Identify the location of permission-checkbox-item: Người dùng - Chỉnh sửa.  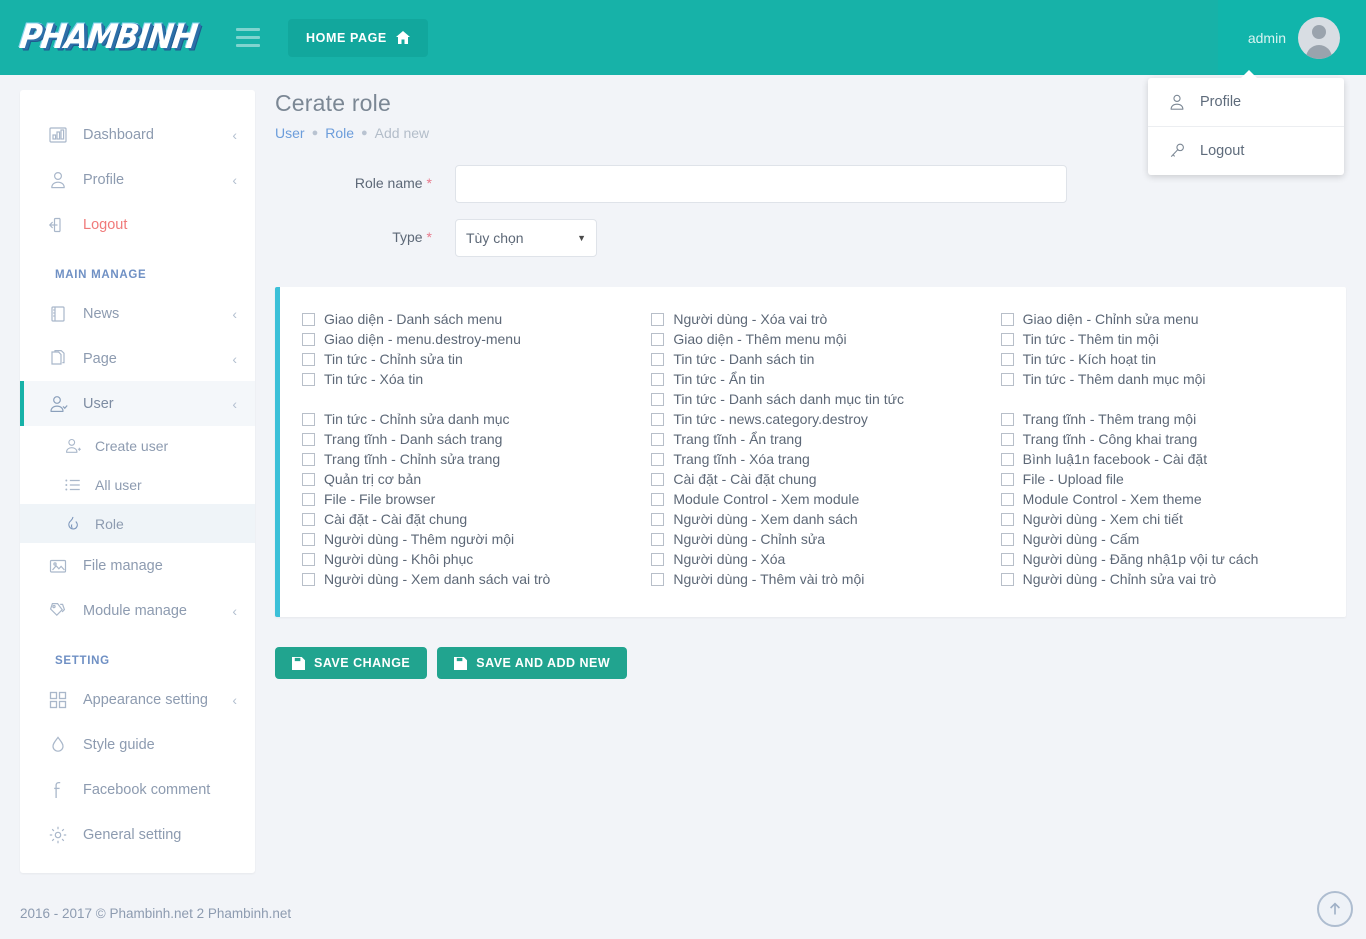
(814, 539).